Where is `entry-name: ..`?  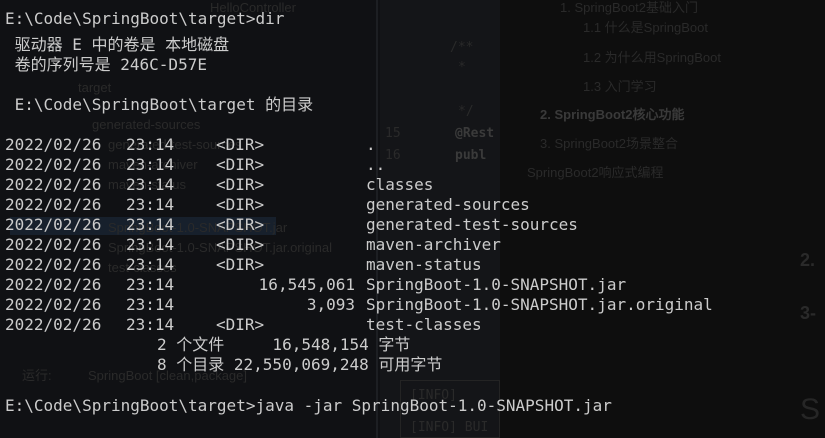 entry-name: .. is located at coordinates (376, 164).